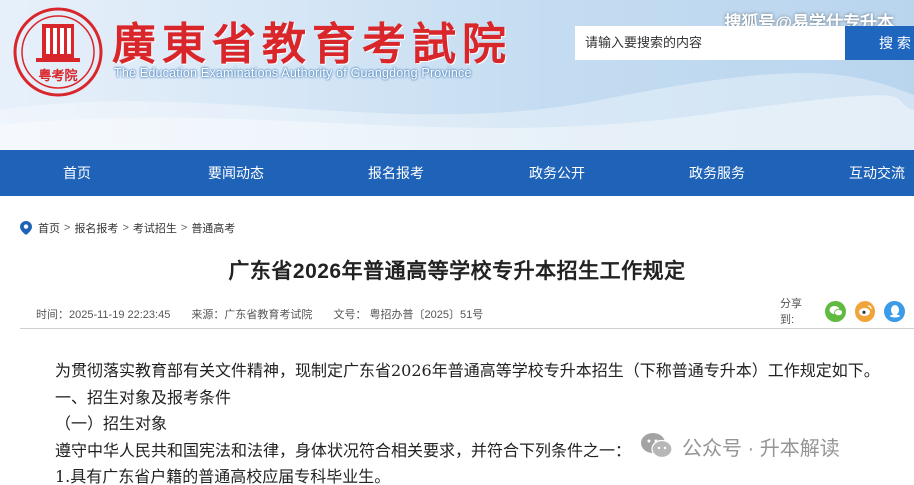 The image size is (914, 485). I want to click on search-button: 搜 索, so click(879, 43).